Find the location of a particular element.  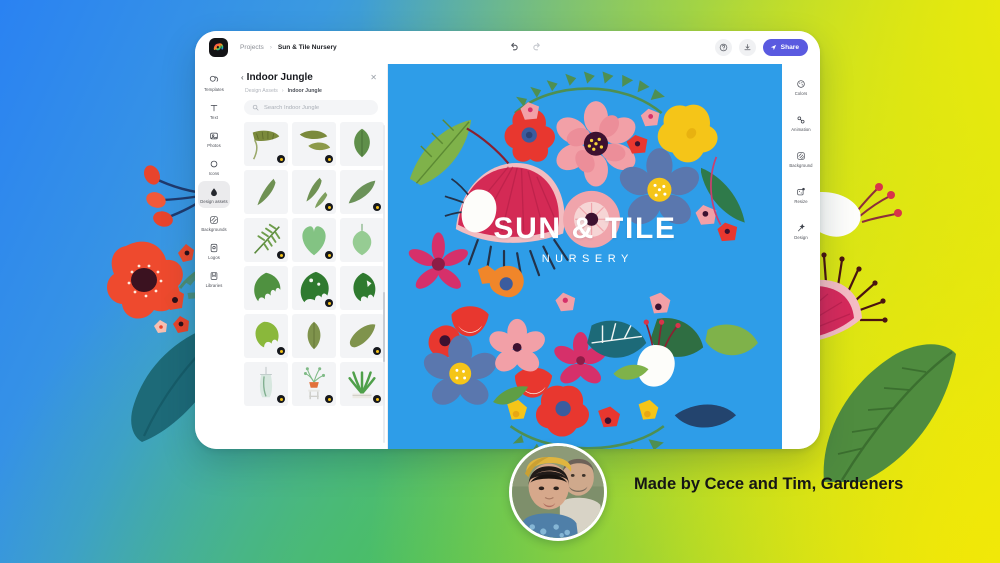

search-placeholder: Search Indoor Jungle is located at coordinates (292, 107).